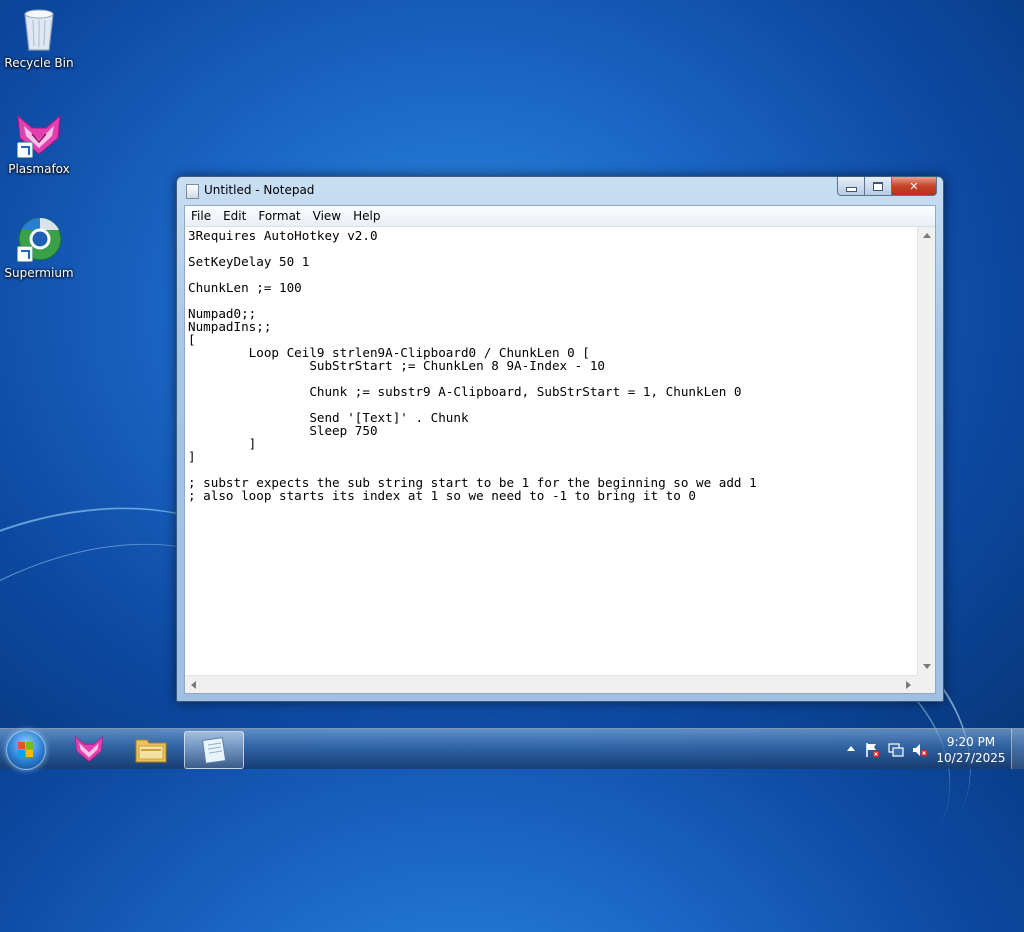 The height and width of the screenshot is (932, 1024). Describe the element at coordinates (560, 190) in the screenshot. I see `title-bar: Untitled - Notepad ✕` at that location.